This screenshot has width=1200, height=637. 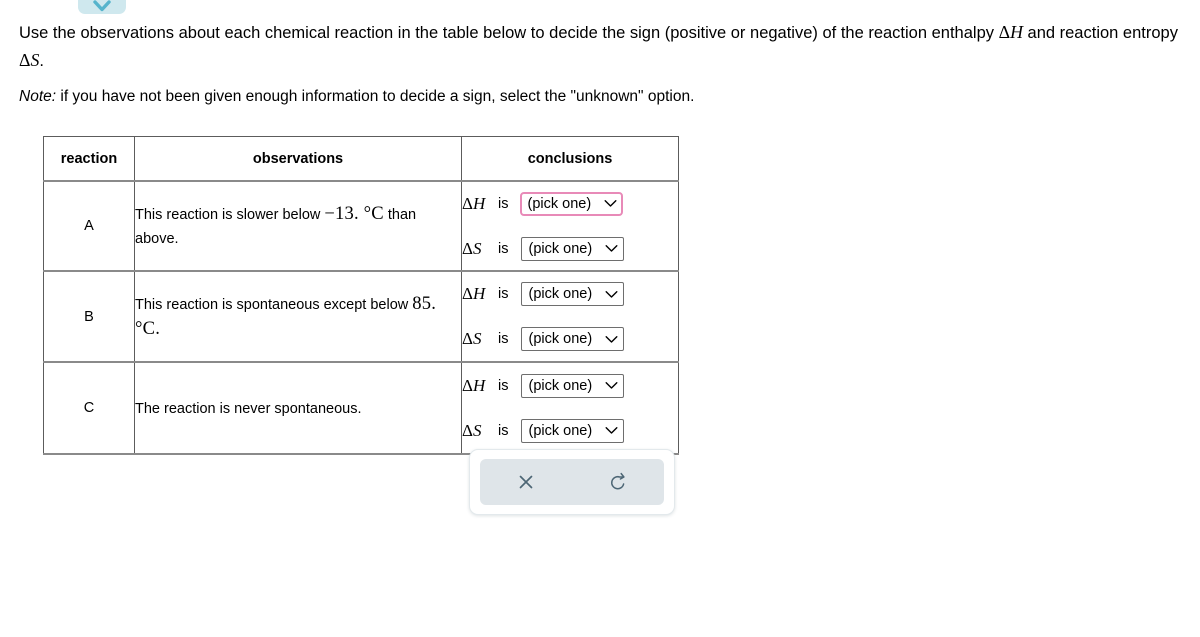 What do you see at coordinates (298, 159) in the screenshot?
I see `column-header-observations: observations` at bounding box center [298, 159].